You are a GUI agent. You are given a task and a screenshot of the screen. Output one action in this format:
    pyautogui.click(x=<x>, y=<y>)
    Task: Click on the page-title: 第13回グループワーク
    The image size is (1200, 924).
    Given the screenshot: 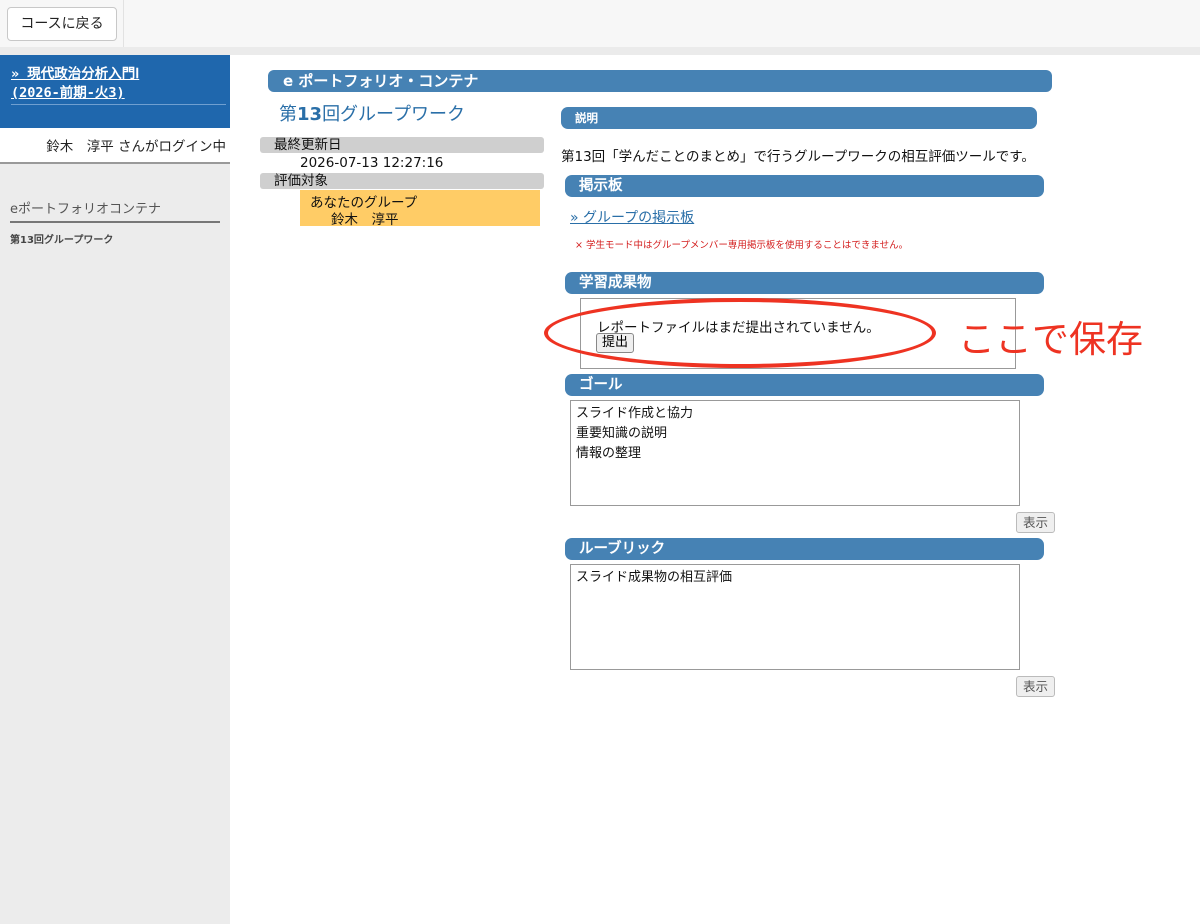 What is the action you would take?
    pyautogui.click(x=372, y=113)
    